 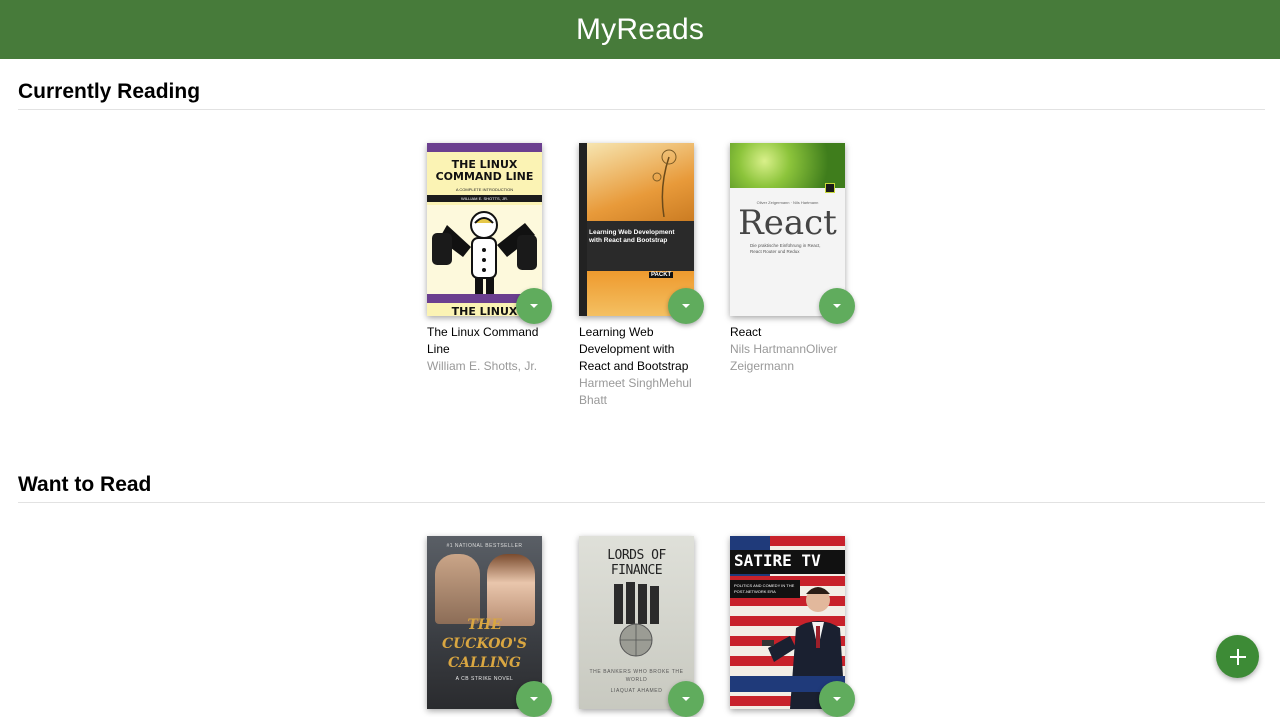 What do you see at coordinates (484, 644) in the screenshot?
I see `cover-text: CUCKOO'S` at bounding box center [484, 644].